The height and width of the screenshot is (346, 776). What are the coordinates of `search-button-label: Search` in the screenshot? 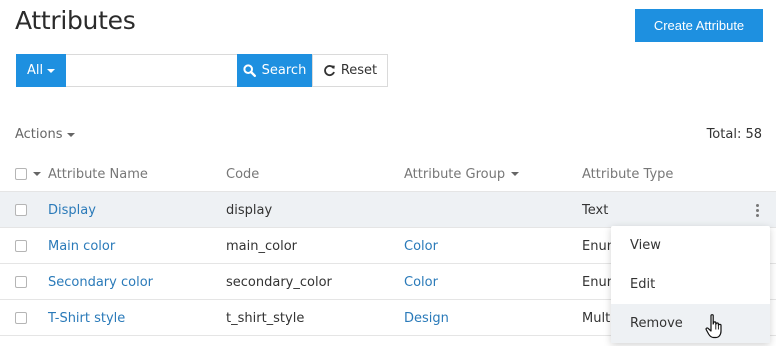 It's located at (284, 70).